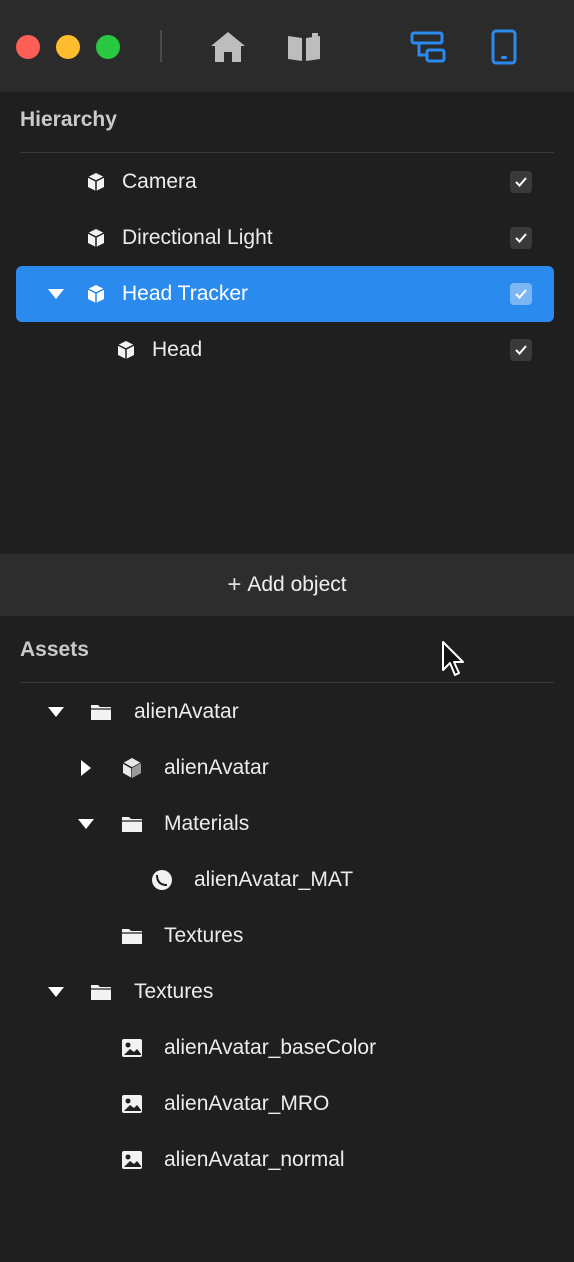 This screenshot has width=574, height=1262. Describe the element at coordinates (297, 584) in the screenshot. I see `add-object-label: Add object` at that location.